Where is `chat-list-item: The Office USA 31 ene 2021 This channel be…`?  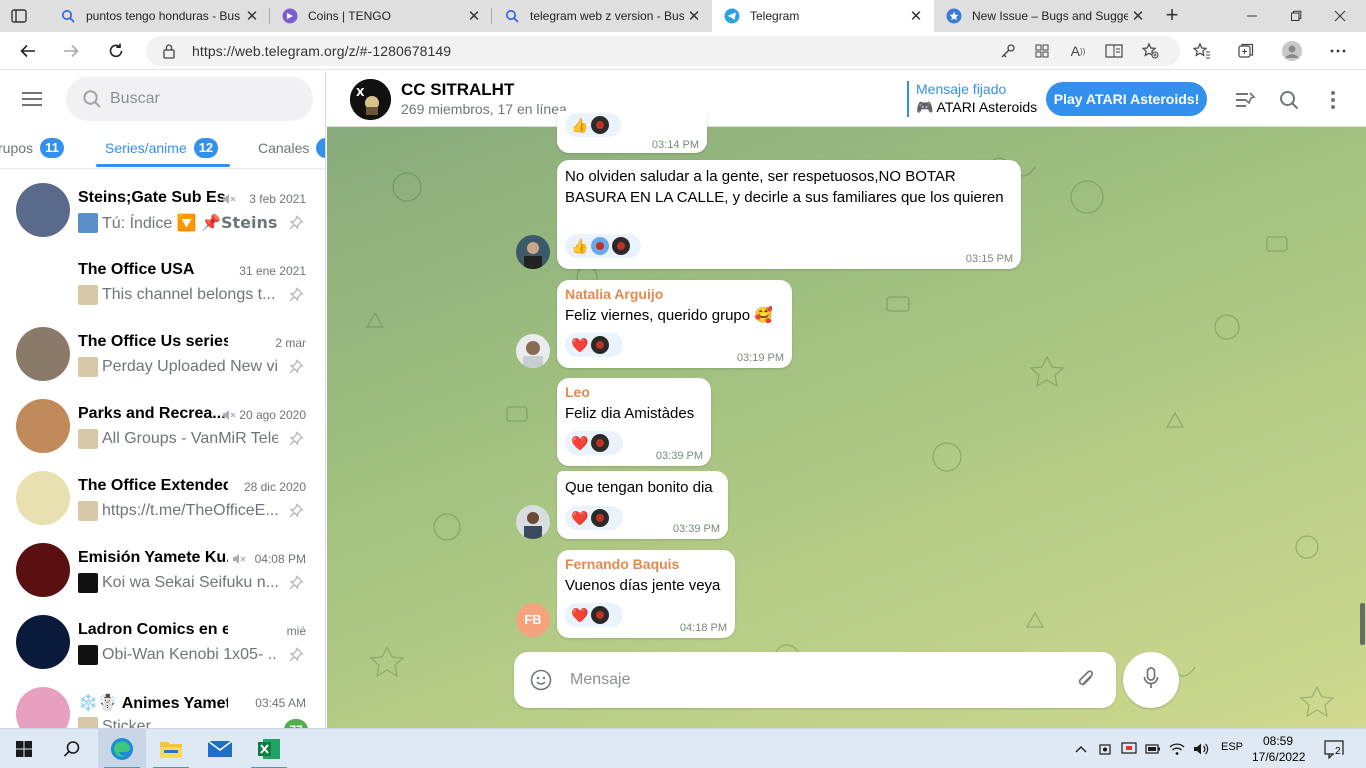 chat-list-item: The Office USA 31 ene 2021 This channel be… is located at coordinates (162, 277).